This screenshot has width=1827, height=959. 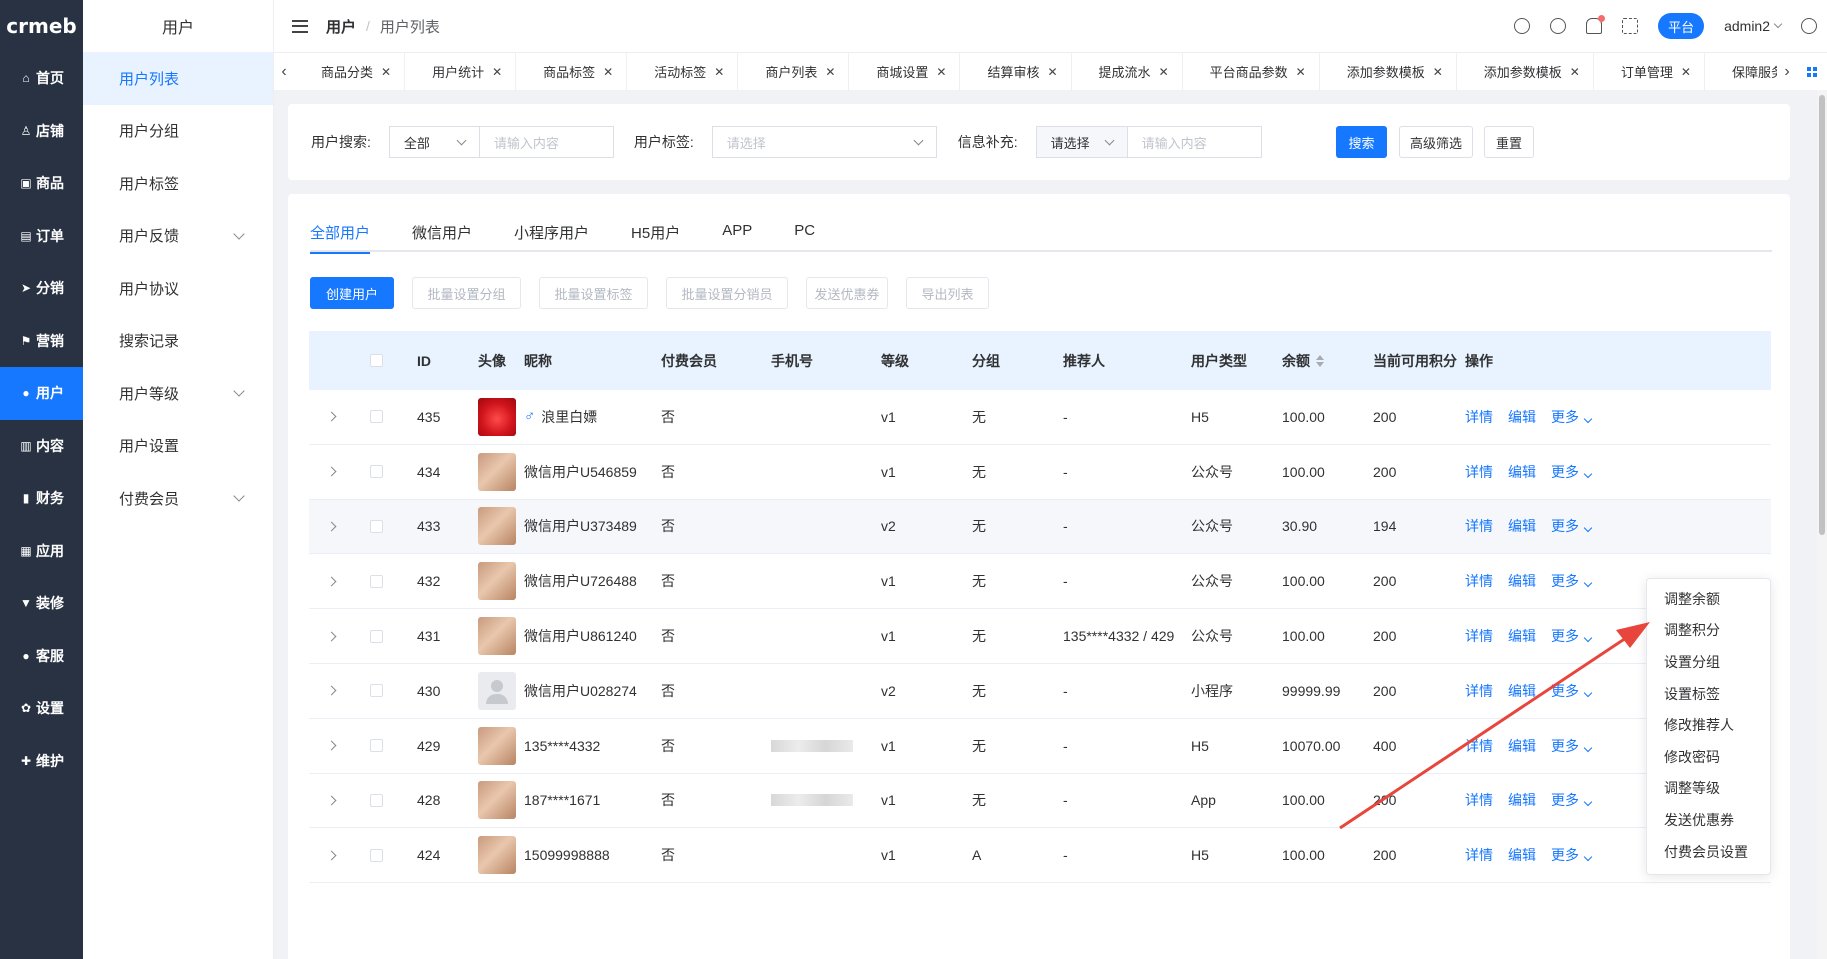 What do you see at coordinates (737, 237) in the screenshot?
I see `user-type-tab: APP` at bounding box center [737, 237].